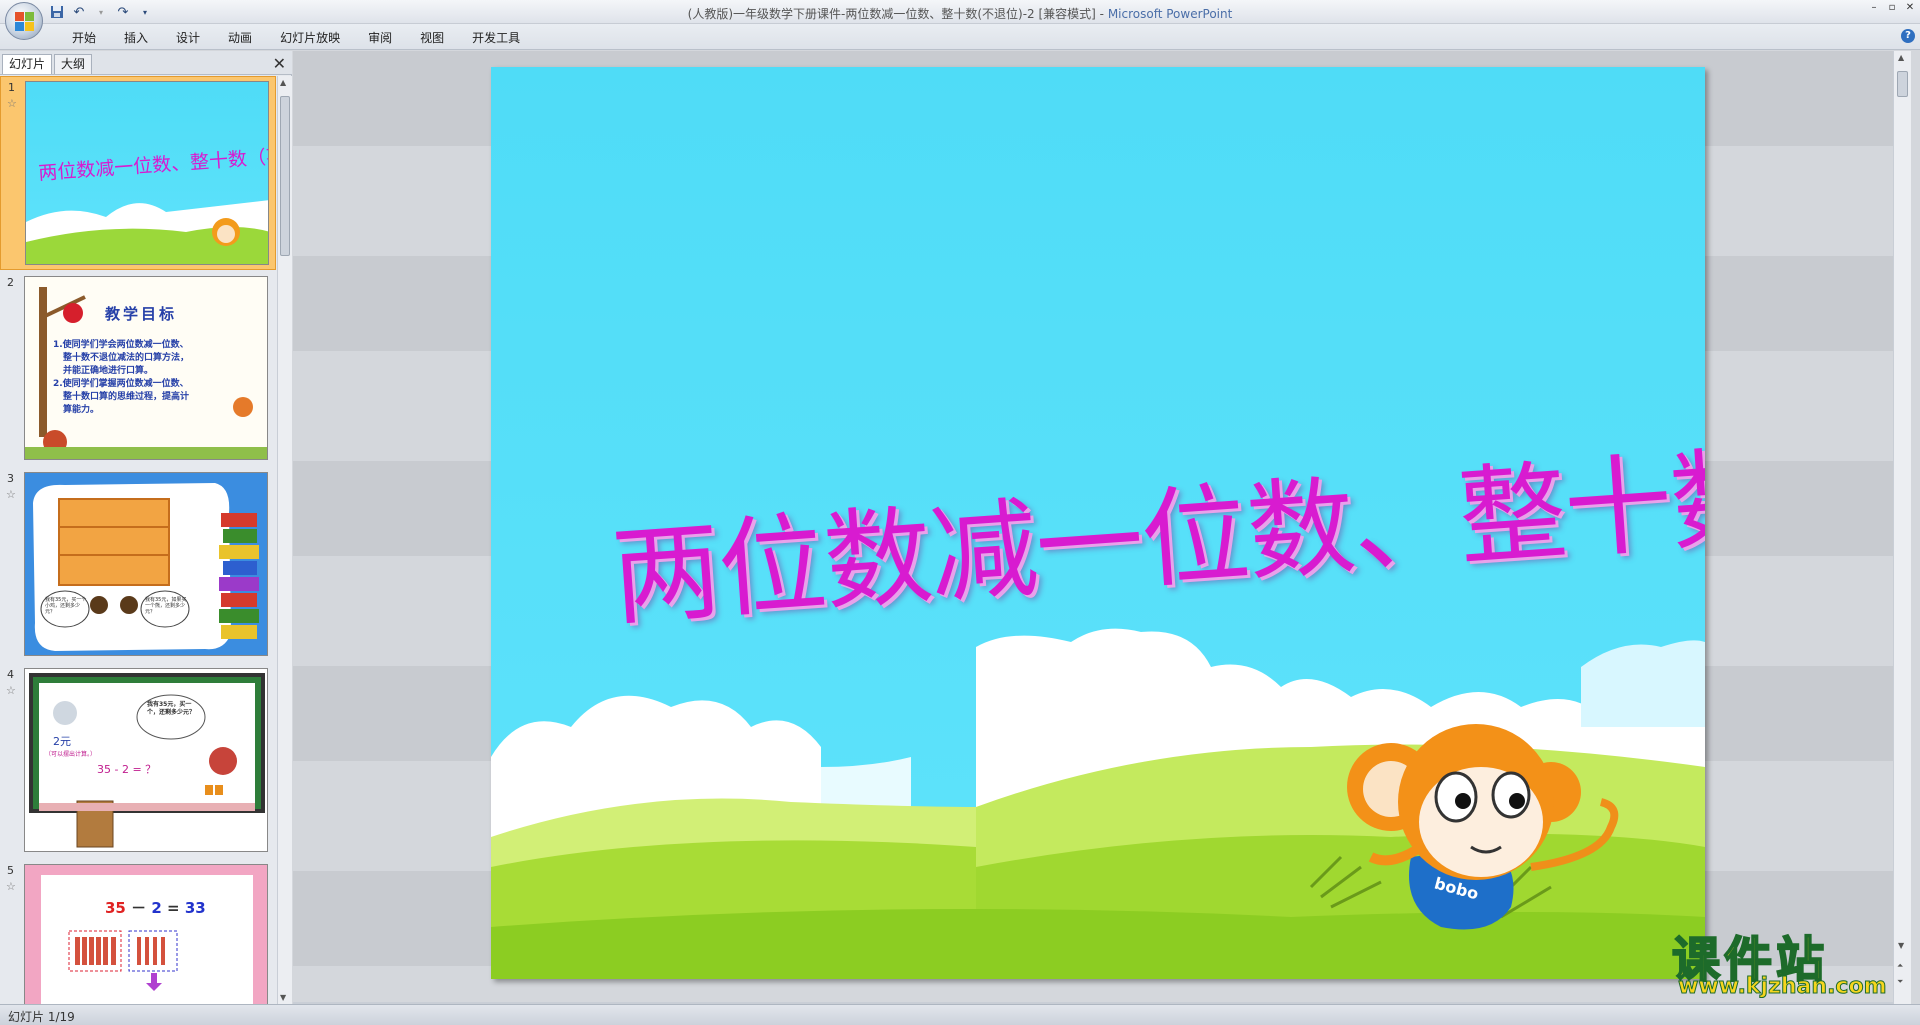 This screenshot has height=1025, width=1920. I want to click on thumbnail-equation: 35 － 2 = 33, so click(155, 907).